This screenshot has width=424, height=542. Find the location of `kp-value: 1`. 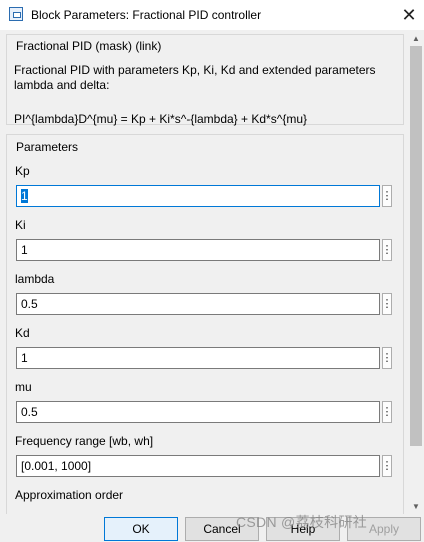

kp-value: 1 is located at coordinates (24, 196).